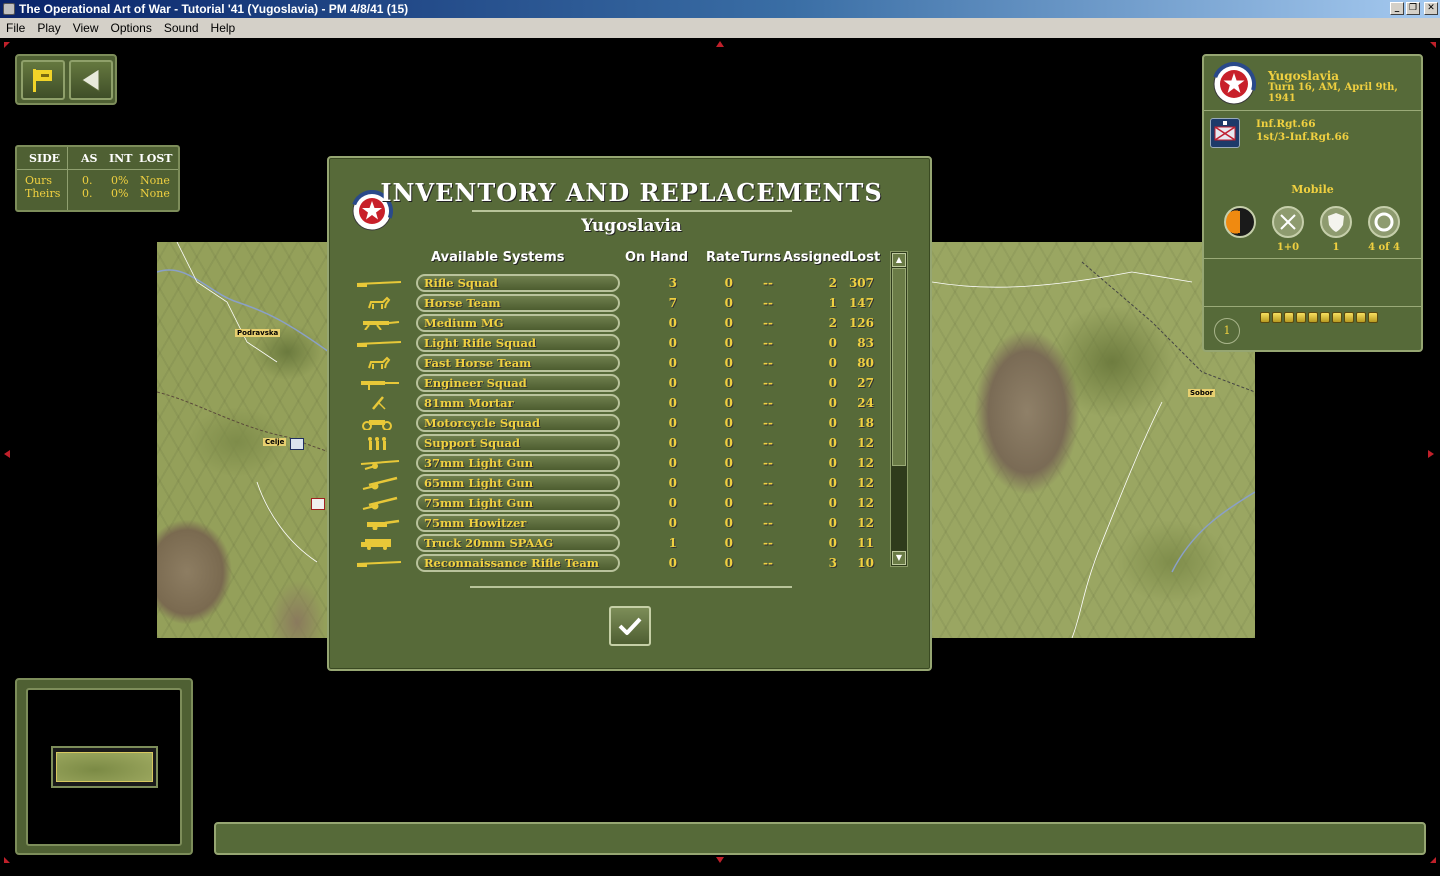 The image size is (1440, 876). What do you see at coordinates (865, 403) in the screenshot?
I see `lost-value: 24` at bounding box center [865, 403].